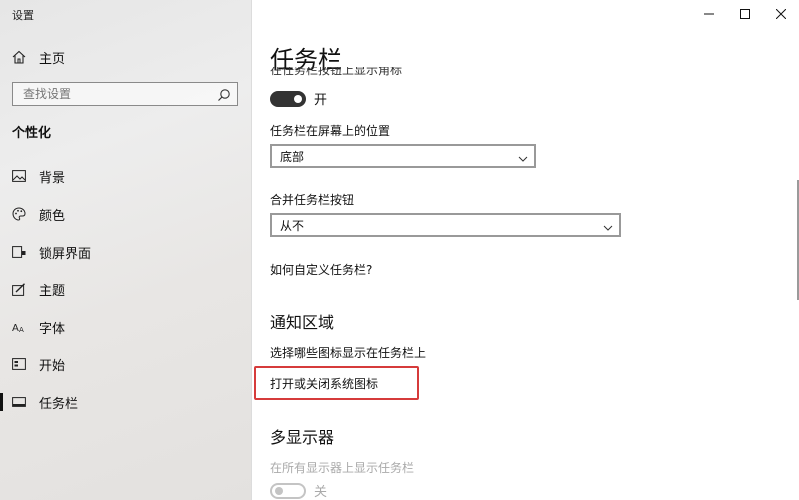 This screenshot has height=500, width=799. What do you see at coordinates (19, 57) in the screenshot?
I see `home-icon` at bounding box center [19, 57].